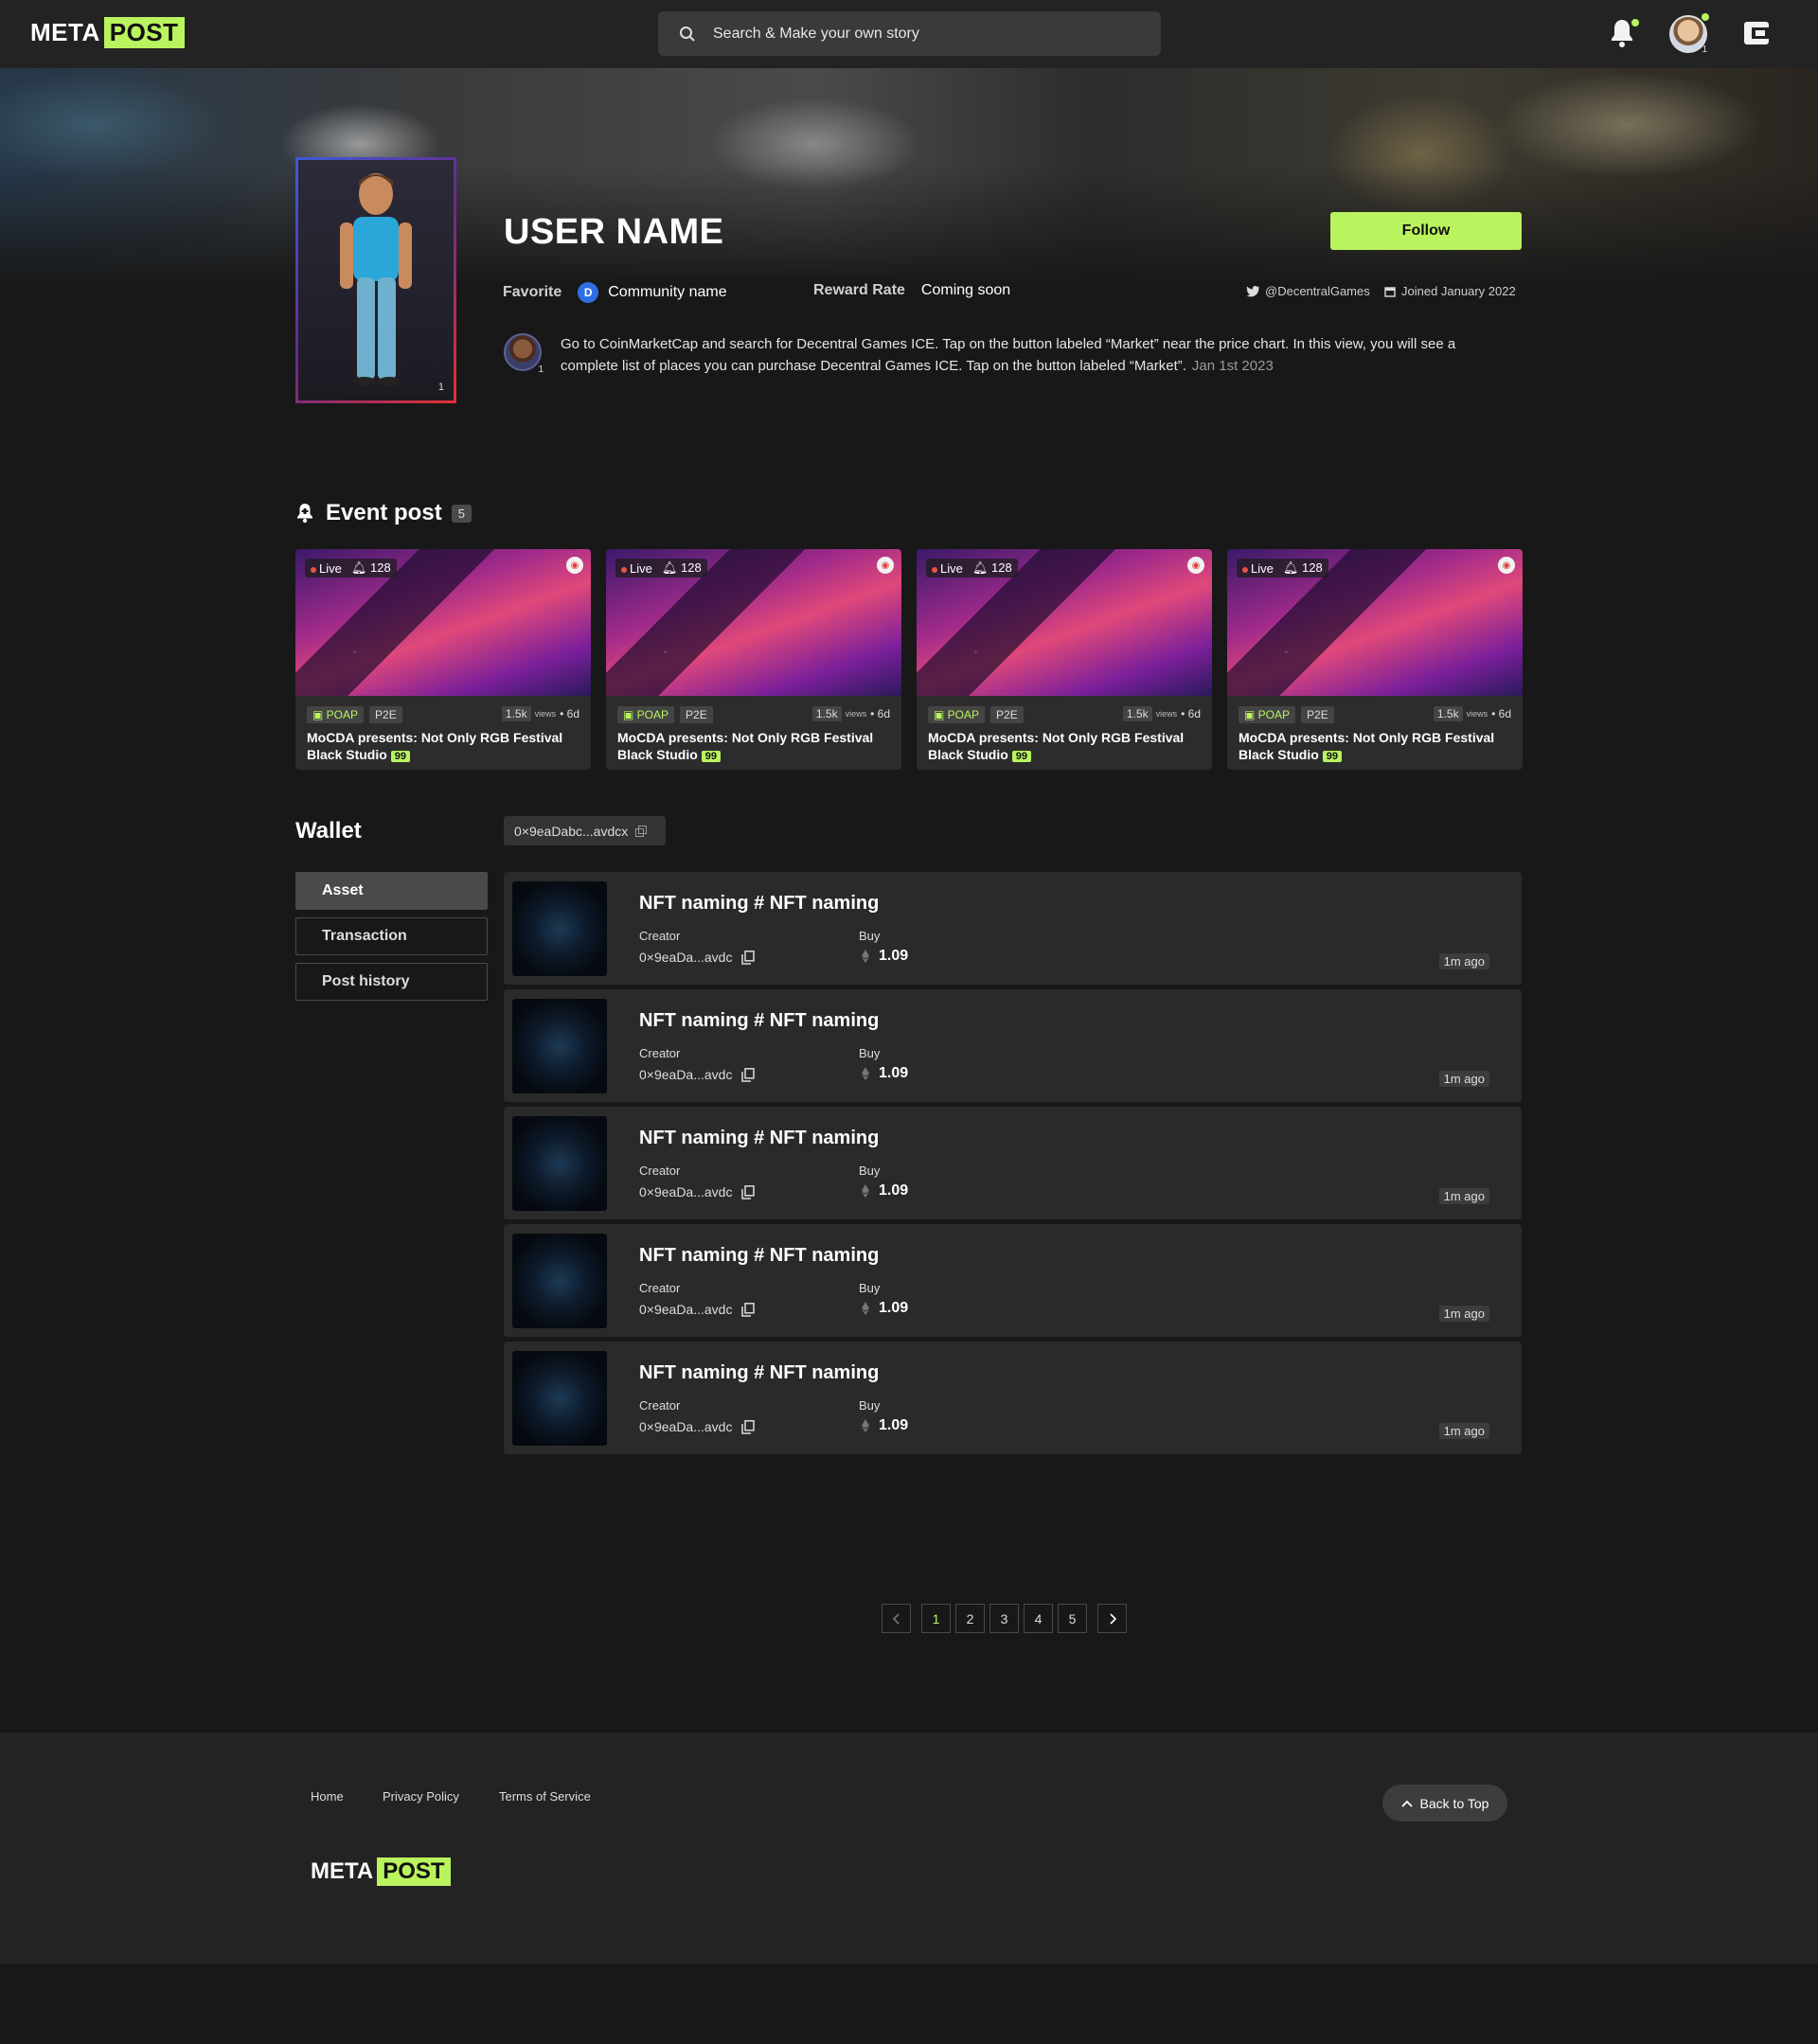 This screenshot has height=2044, width=1818. Describe the element at coordinates (1252, 290) in the screenshot. I see `twitter-icon` at that location.